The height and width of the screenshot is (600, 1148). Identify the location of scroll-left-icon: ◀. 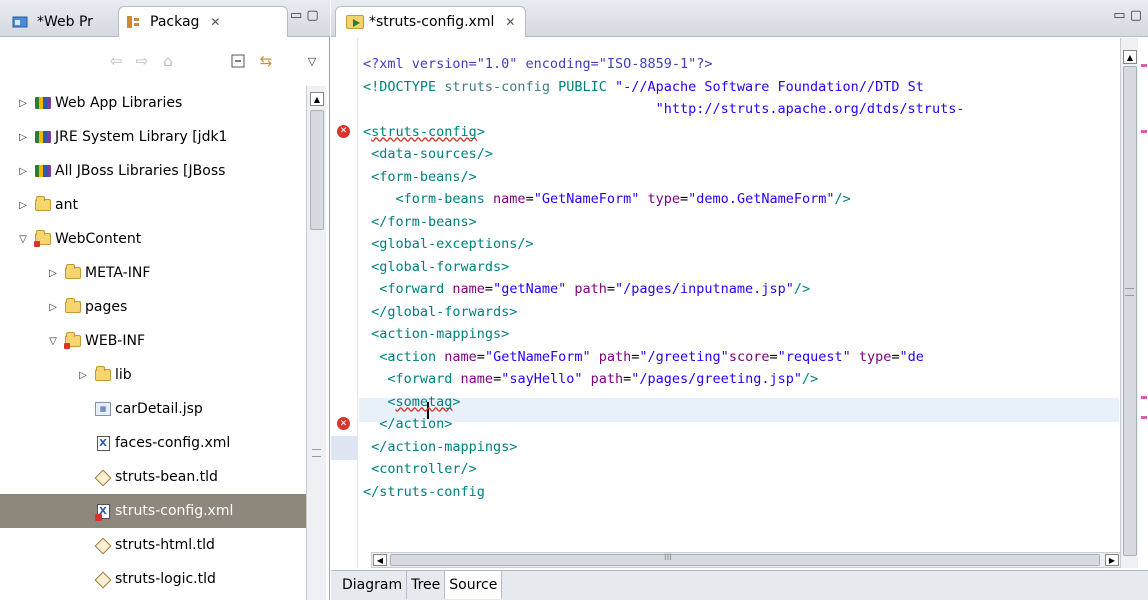
(380, 560).